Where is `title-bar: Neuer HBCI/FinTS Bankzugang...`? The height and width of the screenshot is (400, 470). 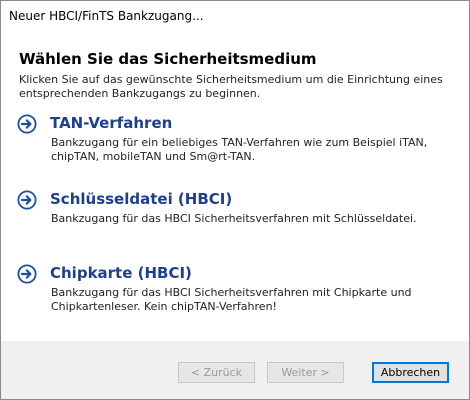
title-bar: Neuer HBCI/FinTS Bankzugang... is located at coordinates (235, 17).